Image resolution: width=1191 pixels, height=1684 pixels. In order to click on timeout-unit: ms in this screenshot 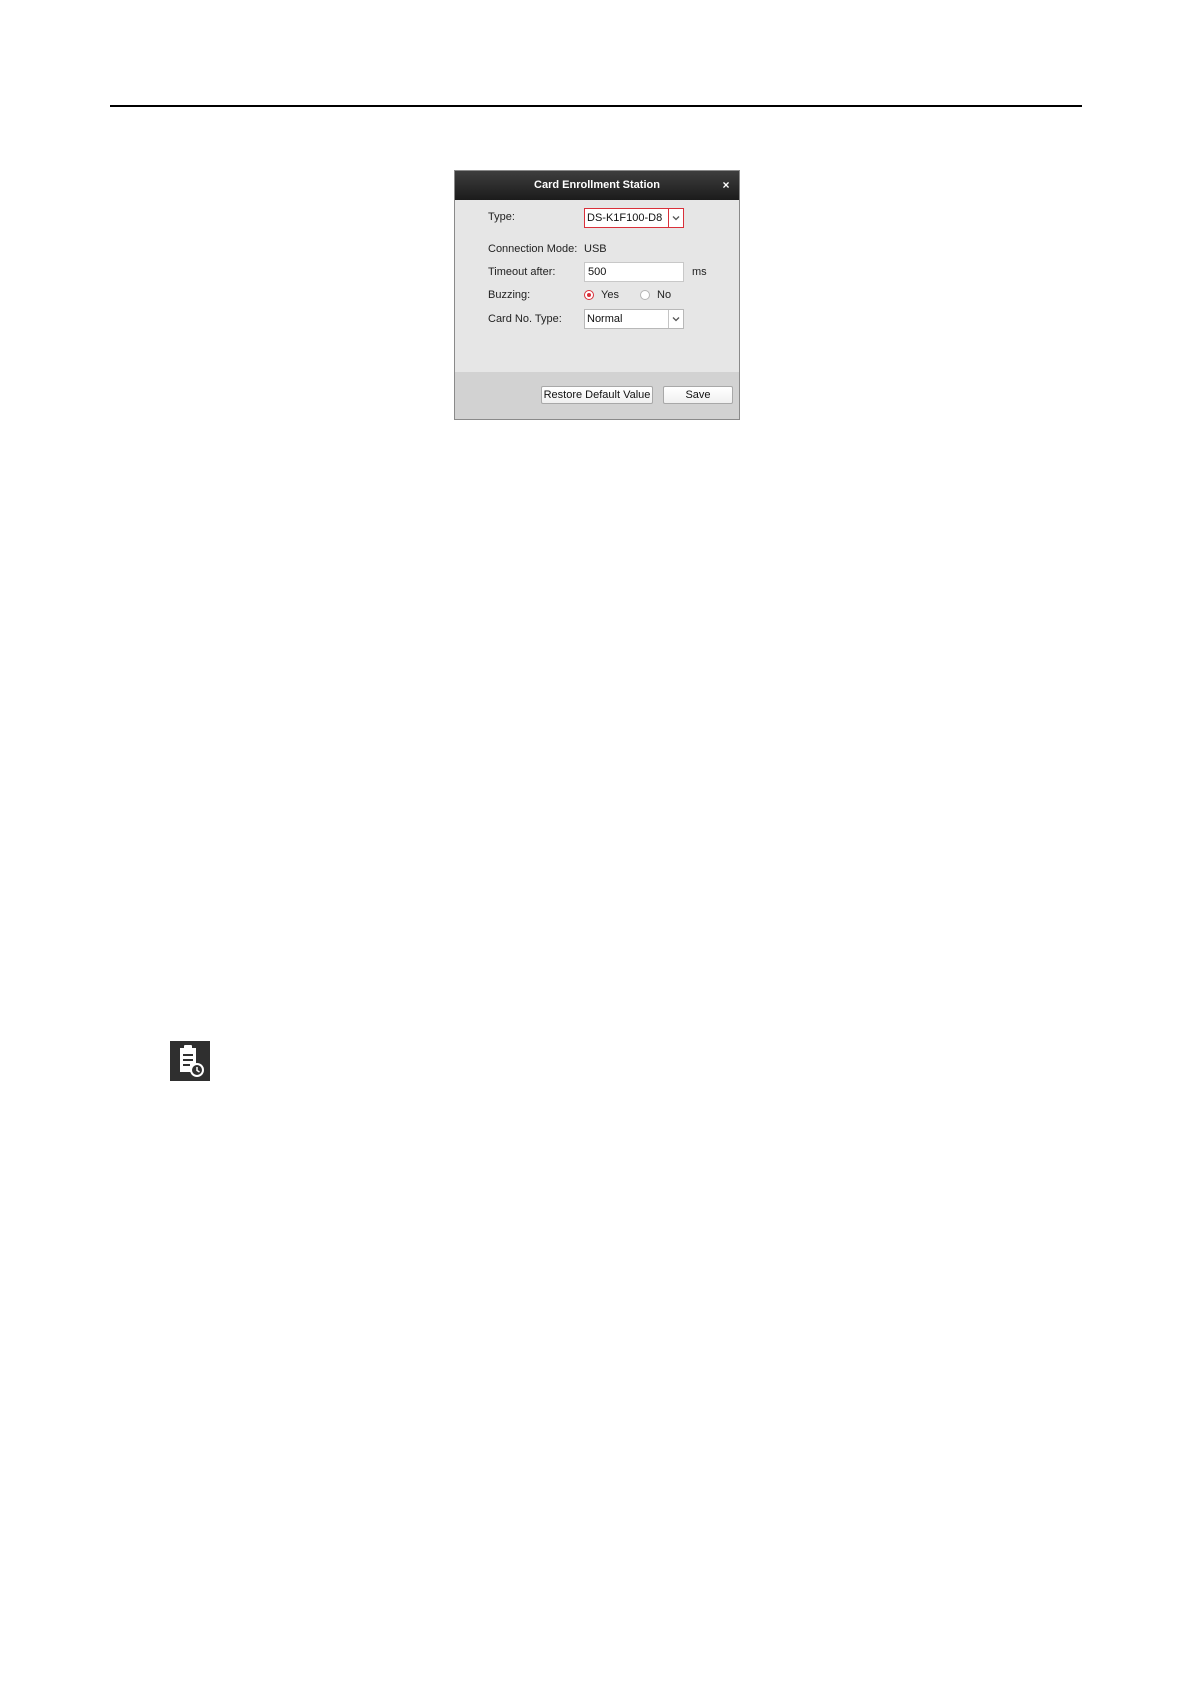, I will do `click(699, 272)`.